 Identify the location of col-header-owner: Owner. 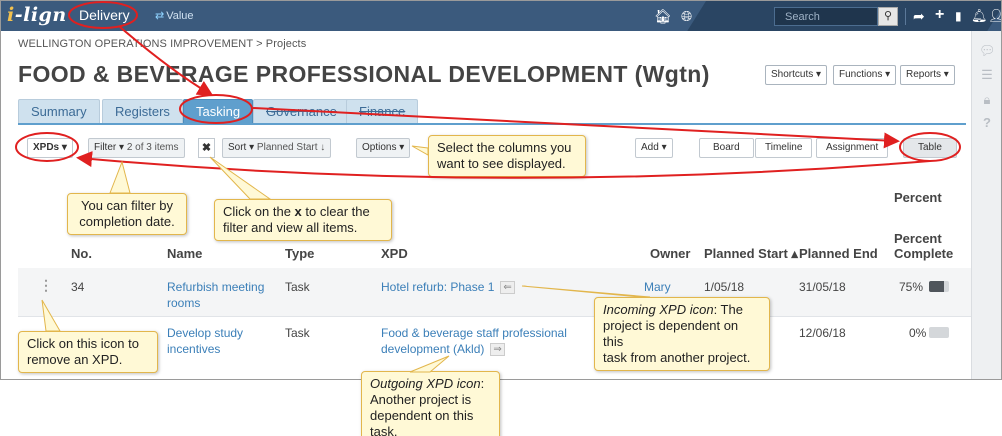
(670, 253).